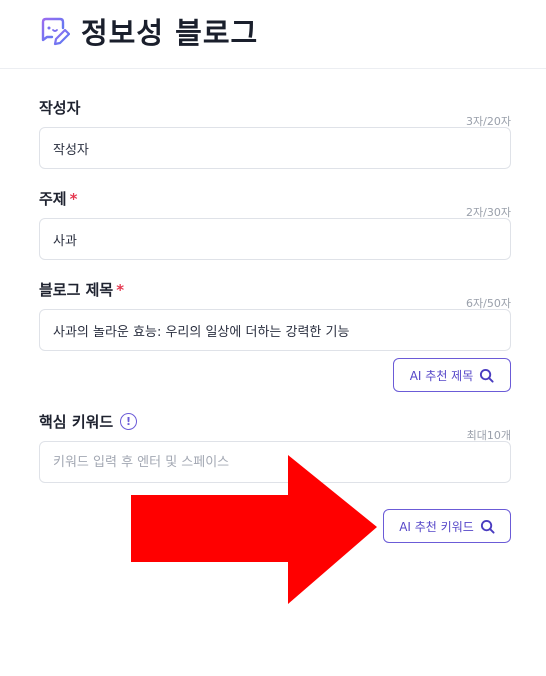  I want to click on blog-title-input, so click(275, 330).